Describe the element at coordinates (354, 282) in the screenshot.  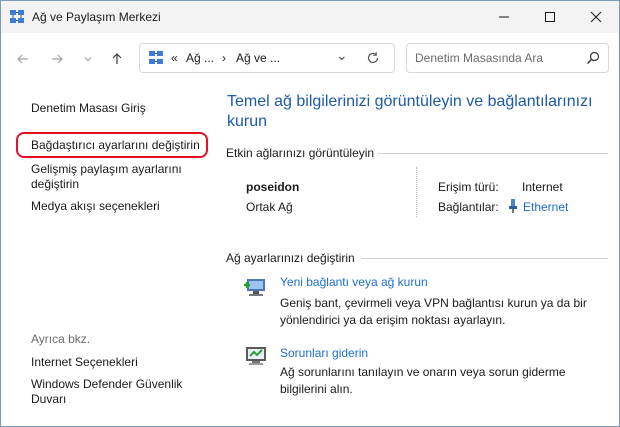
I see `new-connection-link: Yeni bağlantı veya ağ kurun` at that location.